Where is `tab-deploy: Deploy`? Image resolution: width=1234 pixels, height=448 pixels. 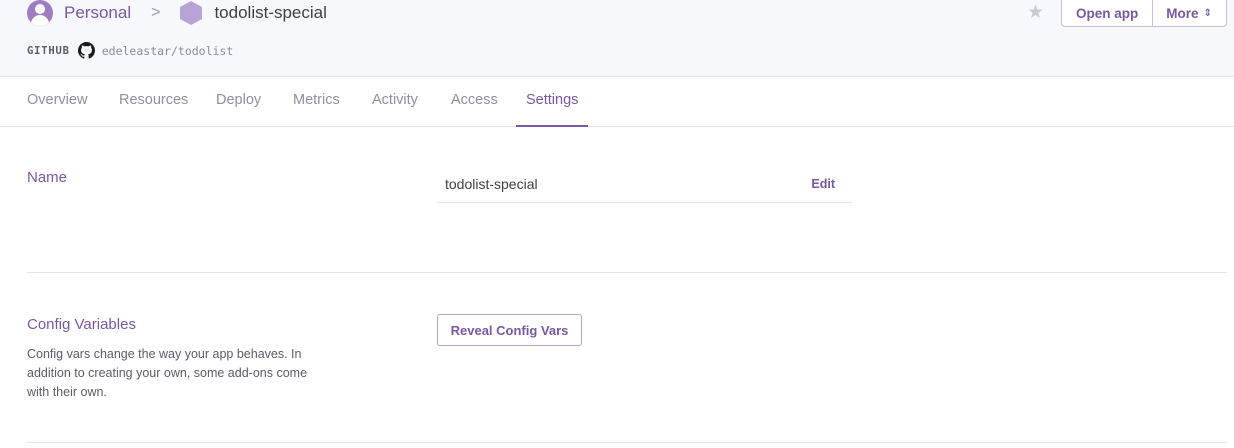
tab-deploy: Deploy is located at coordinates (238, 102).